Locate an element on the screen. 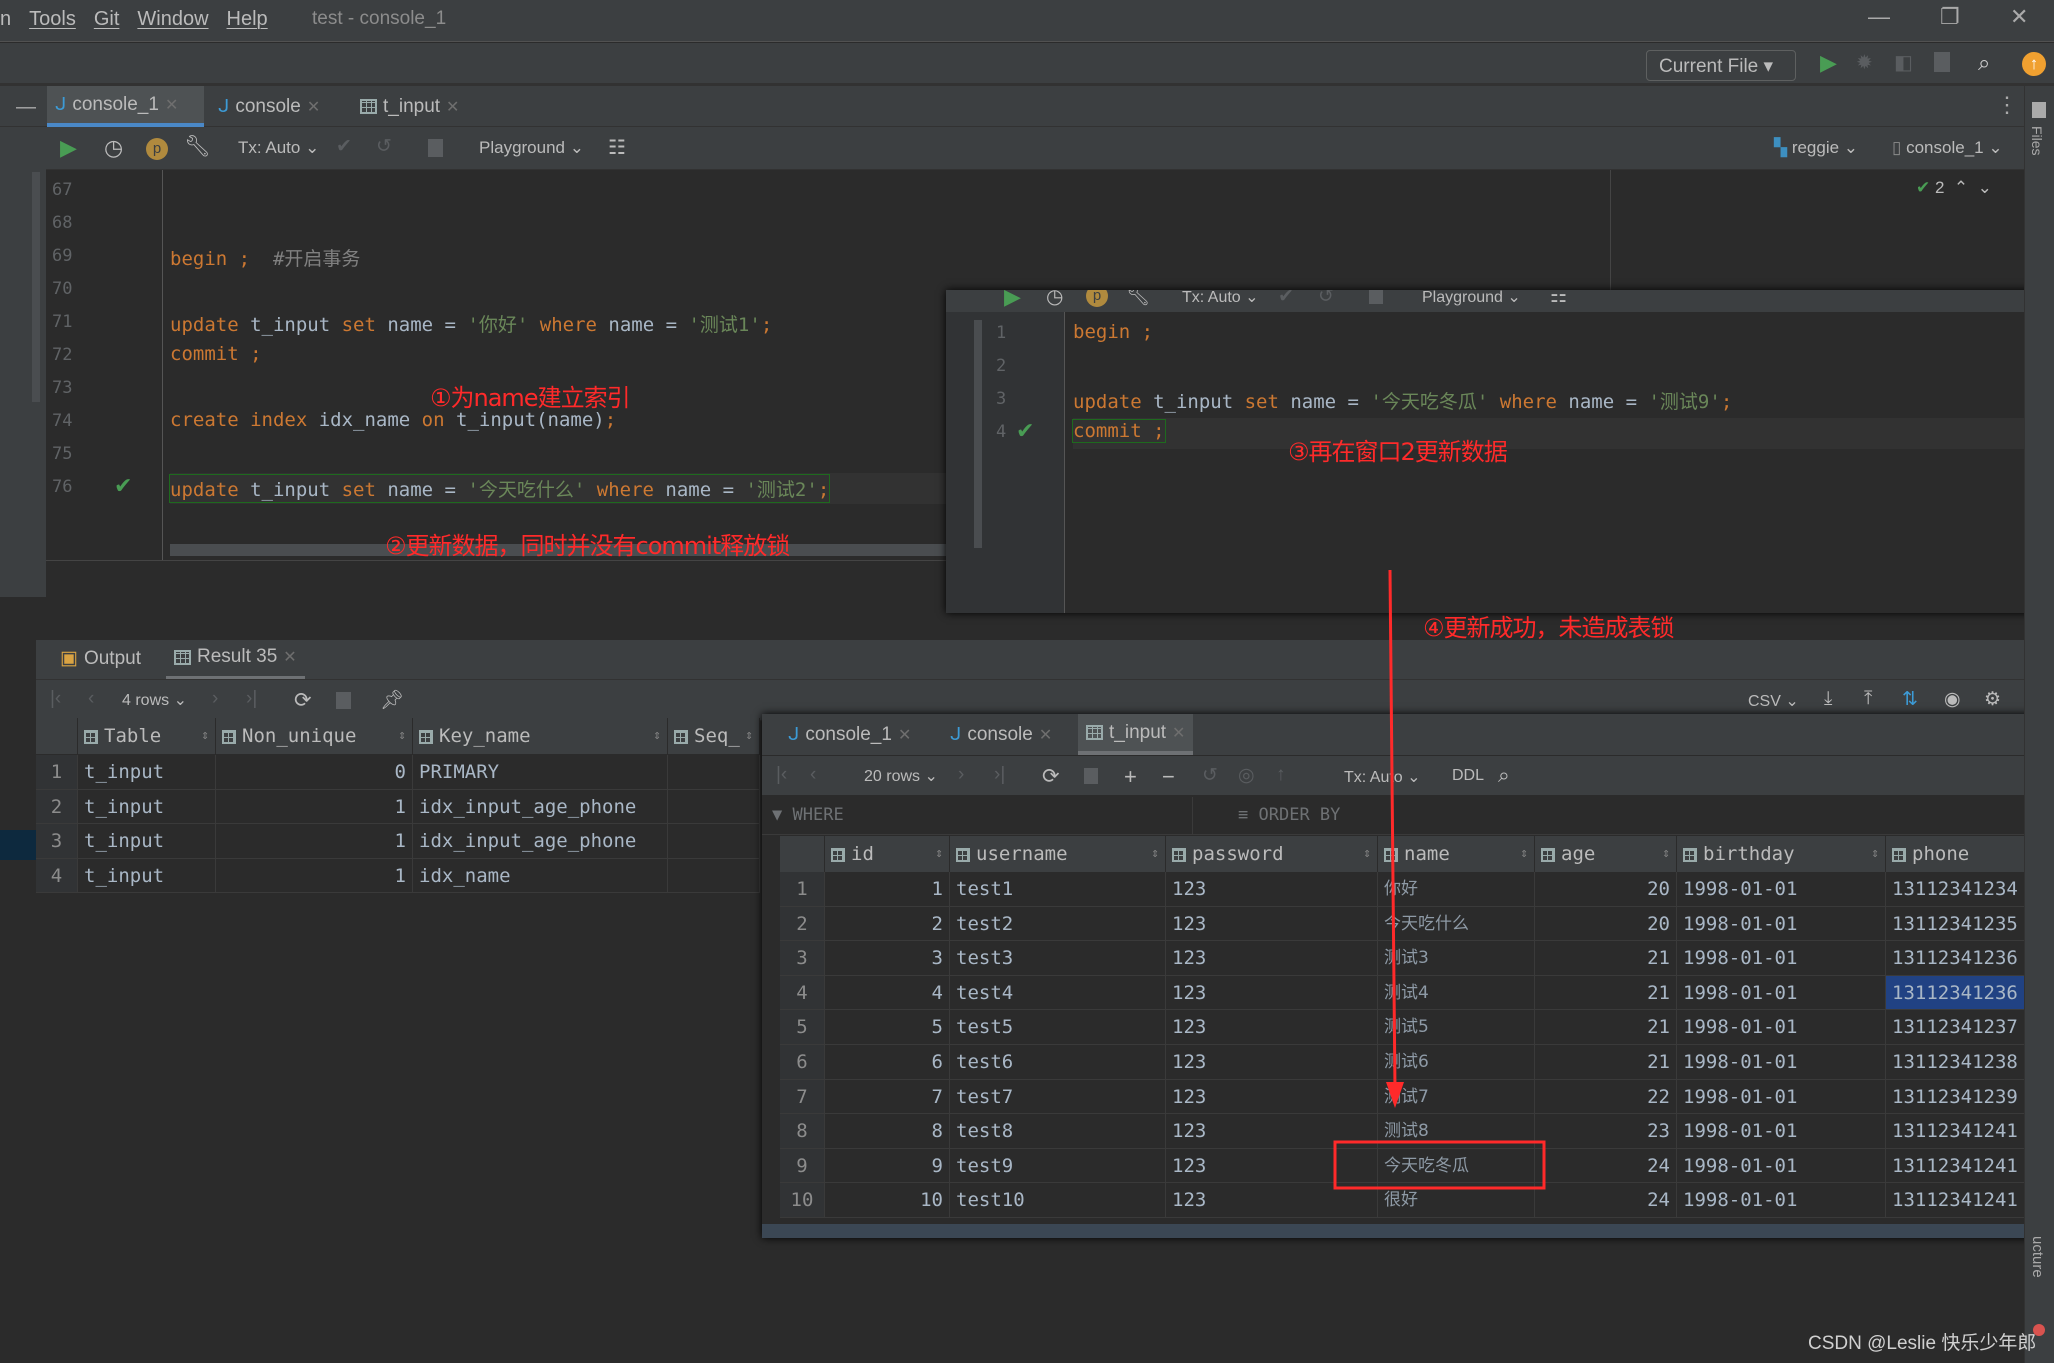 The image size is (2054, 1363). table-cell: 4 is located at coordinates (887, 993).